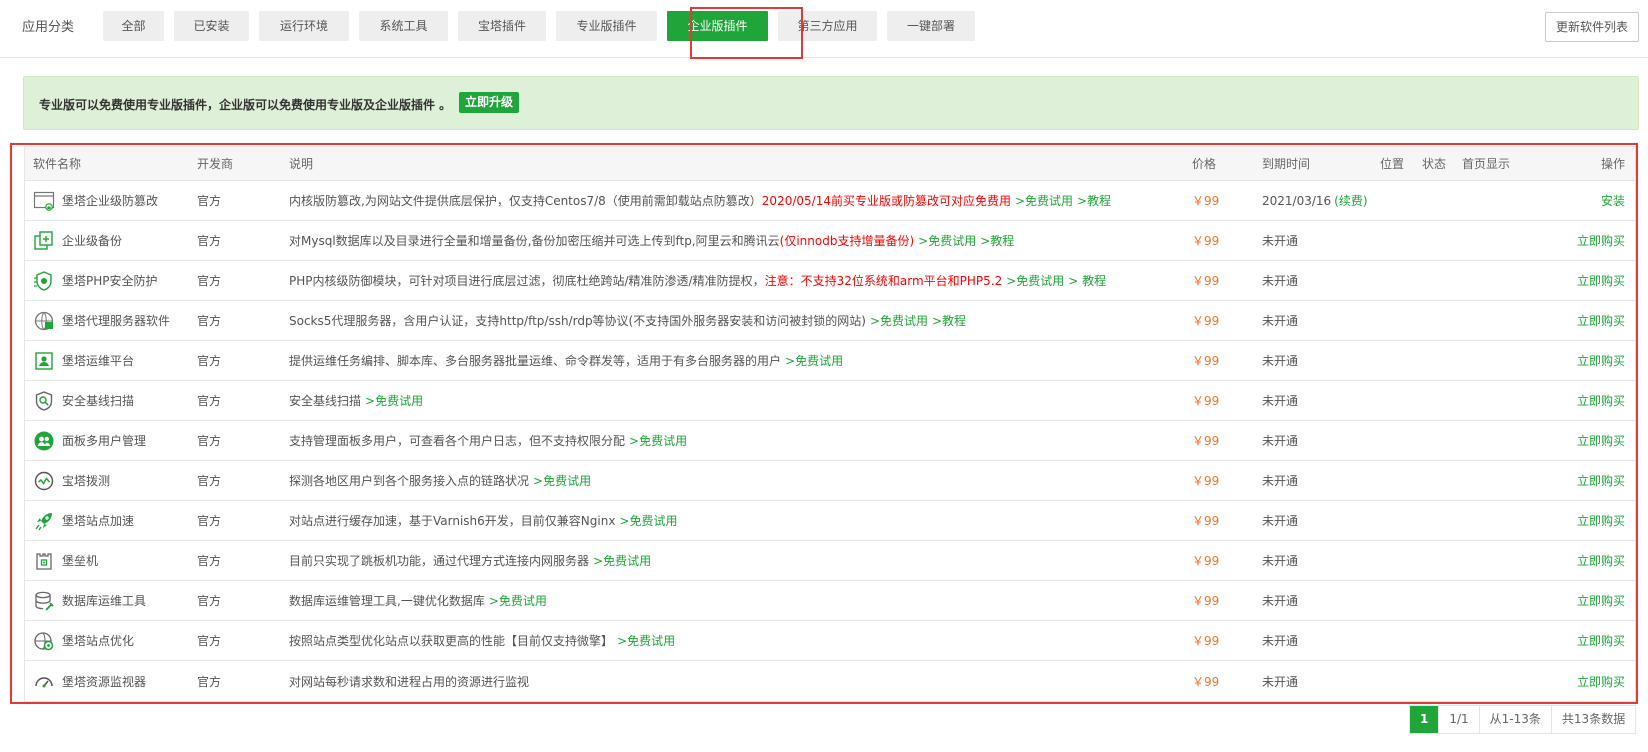 This screenshot has width=1648, height=752. What do you see at coordinates (830, 164) in the screenshot?
I see `table-header: 软件名称 开发商 说明 价格 到期时间 位置 状态 首页显示 操作` at bounding box center [830, 164].